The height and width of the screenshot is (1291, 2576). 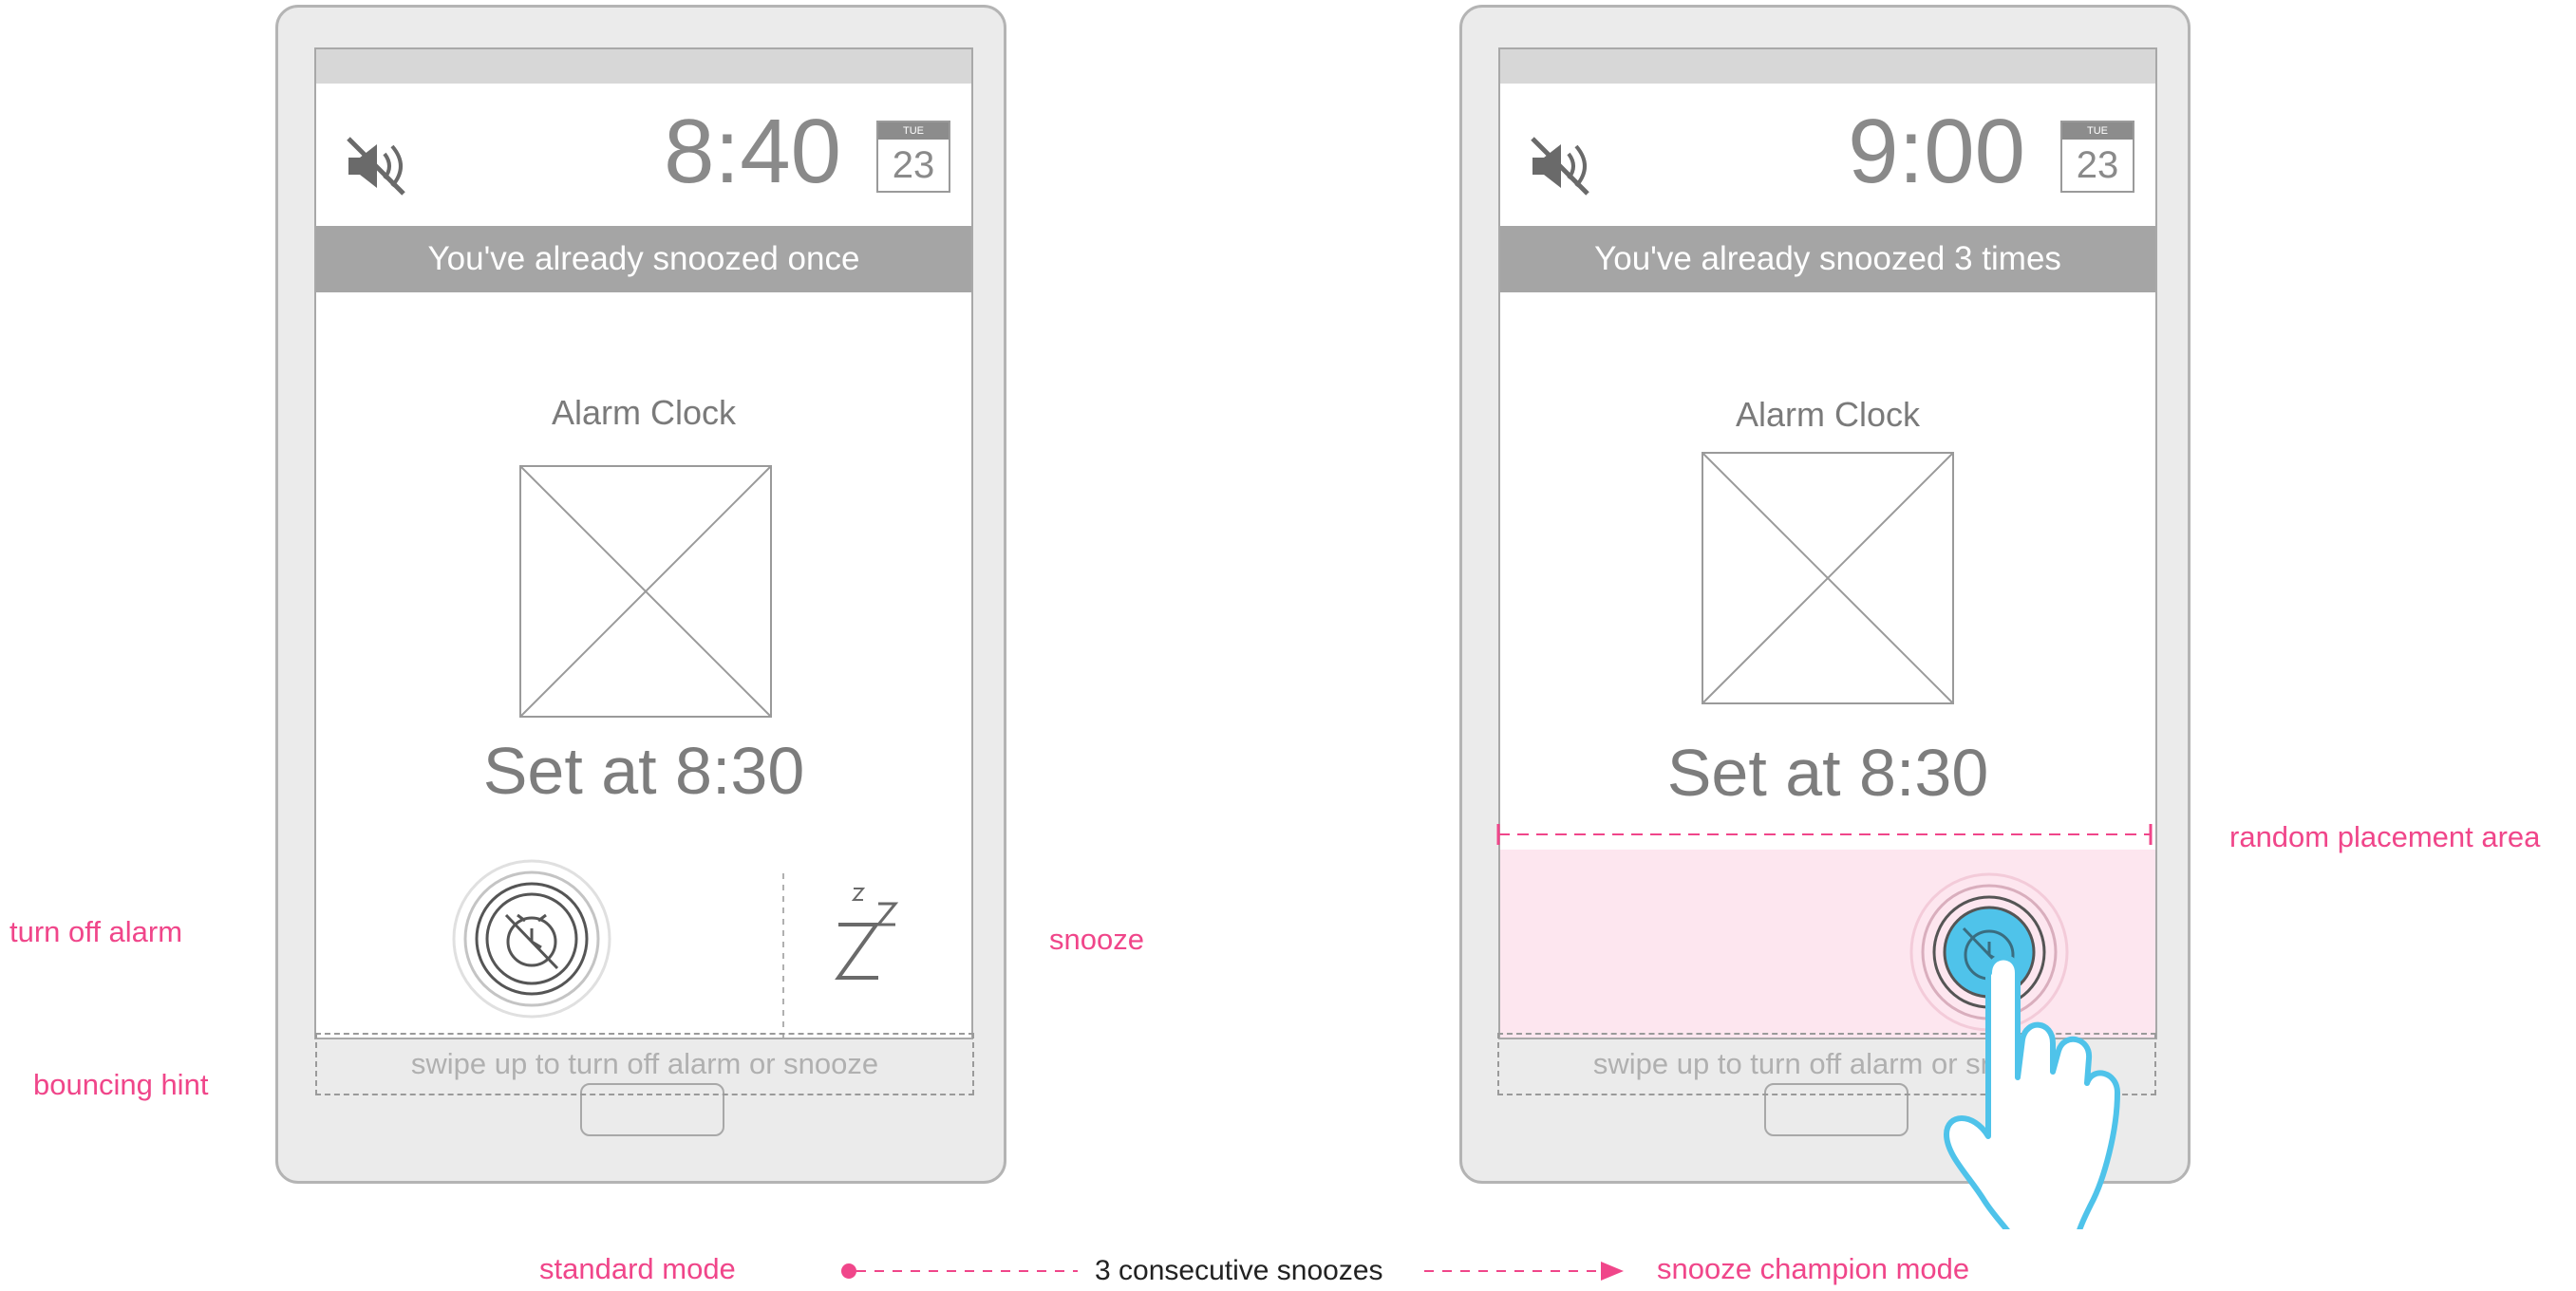 What do you see at coordinates (1813, 1268) in the screenshot?
I see `label-champion-mode: snooze champion mode` at bounding box center [1813, 1268].